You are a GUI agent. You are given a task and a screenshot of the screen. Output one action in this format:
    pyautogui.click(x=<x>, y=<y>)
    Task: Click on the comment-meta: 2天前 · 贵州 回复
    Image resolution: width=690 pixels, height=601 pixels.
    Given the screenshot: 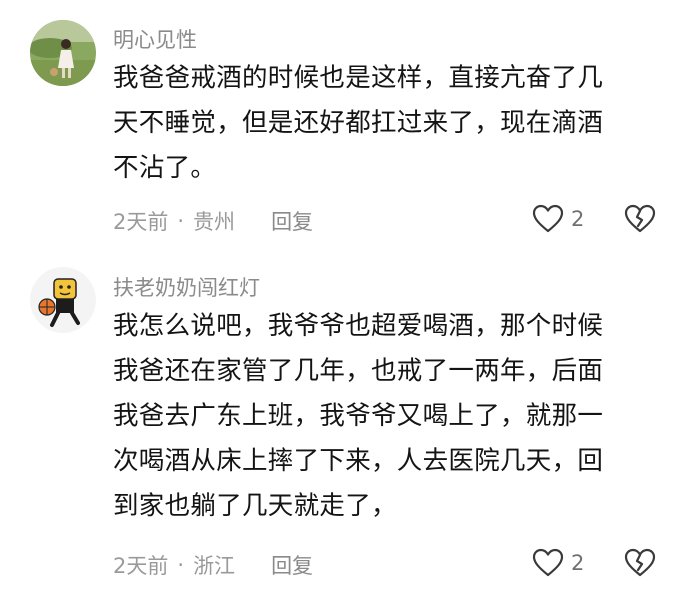 What is the action you would take?
    pyautogui.click(x=213, y=221)
    